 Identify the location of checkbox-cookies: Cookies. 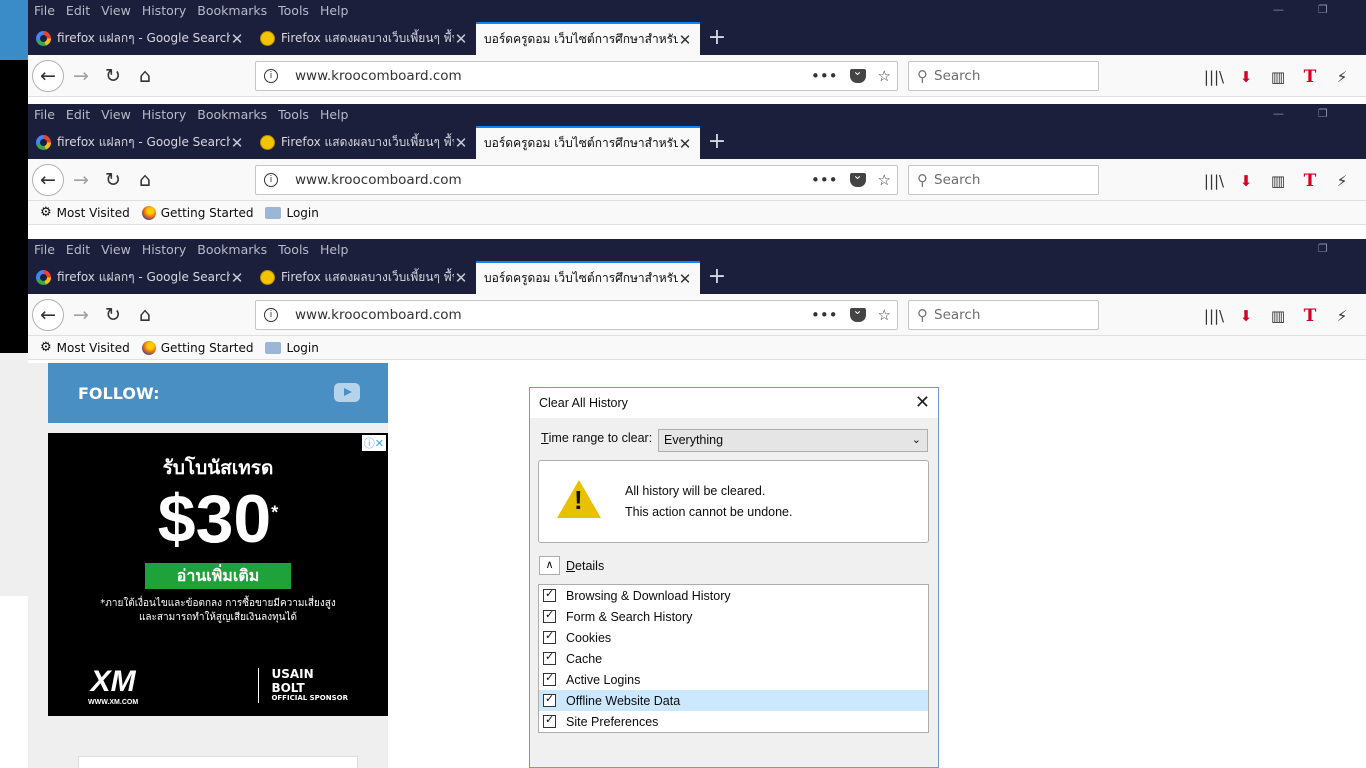
(733, 637).